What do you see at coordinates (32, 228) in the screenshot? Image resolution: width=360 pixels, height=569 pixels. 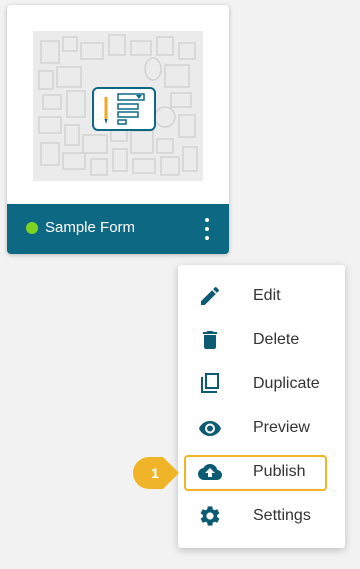 I see `status-indicator` at bounding box center [32, 228].